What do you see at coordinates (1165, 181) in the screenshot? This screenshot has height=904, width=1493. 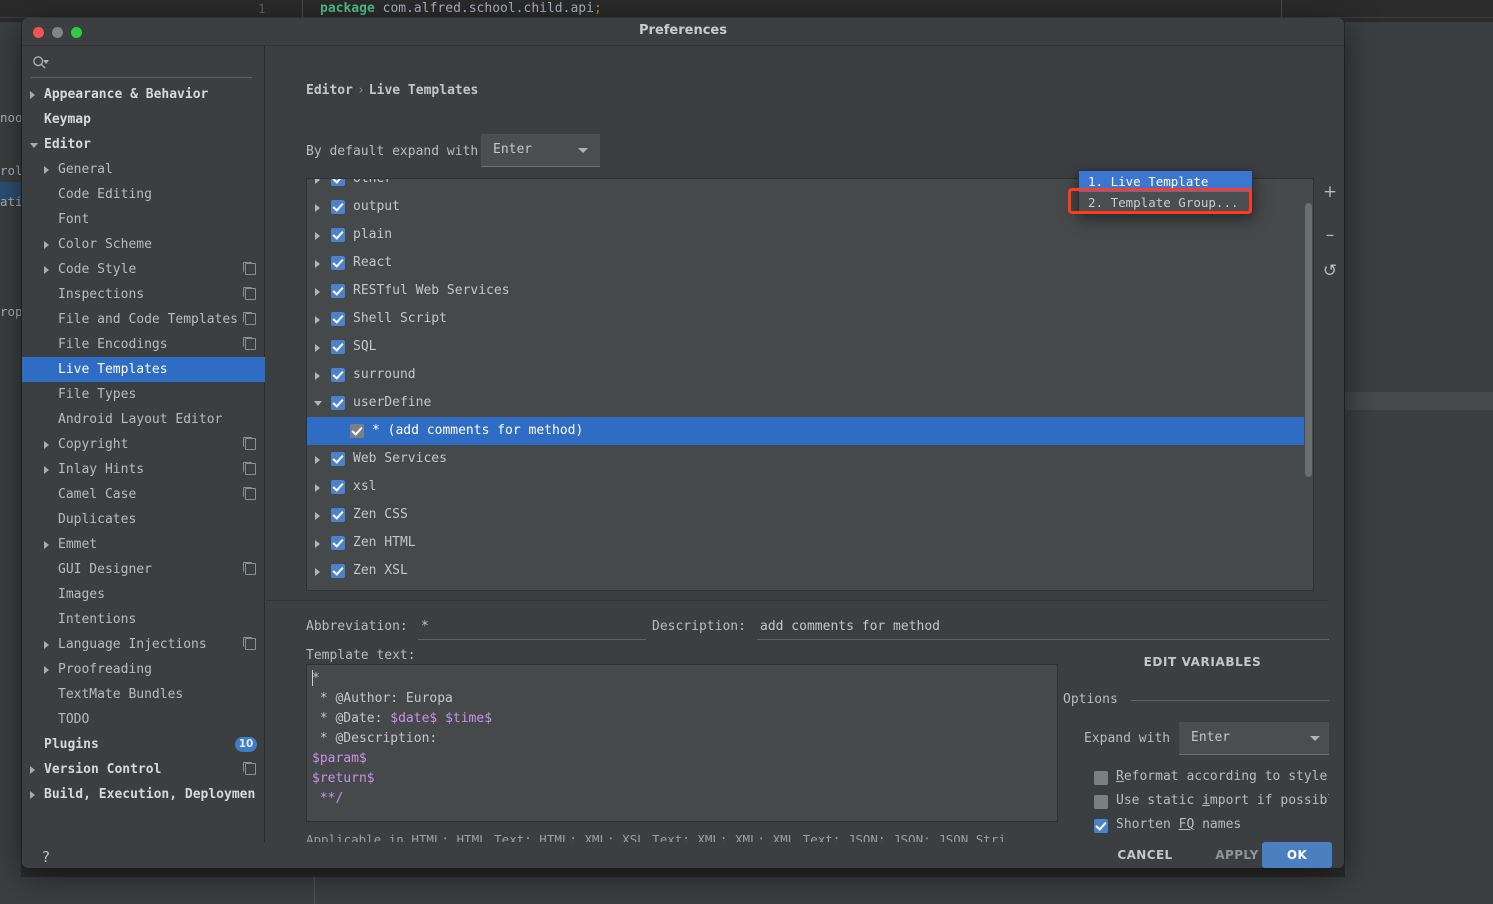 I see `menu-item-1: 1. Live Template` at bounding box center [1165, 181].